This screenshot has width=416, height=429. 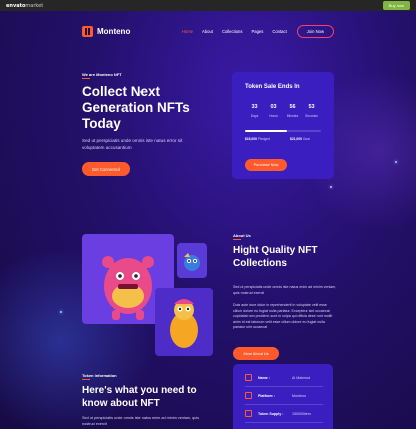 What do you see at coordinates (254, 111) in the screenshot?
I see `countdown-days: 33 Days` at bounding box center [254, 111].